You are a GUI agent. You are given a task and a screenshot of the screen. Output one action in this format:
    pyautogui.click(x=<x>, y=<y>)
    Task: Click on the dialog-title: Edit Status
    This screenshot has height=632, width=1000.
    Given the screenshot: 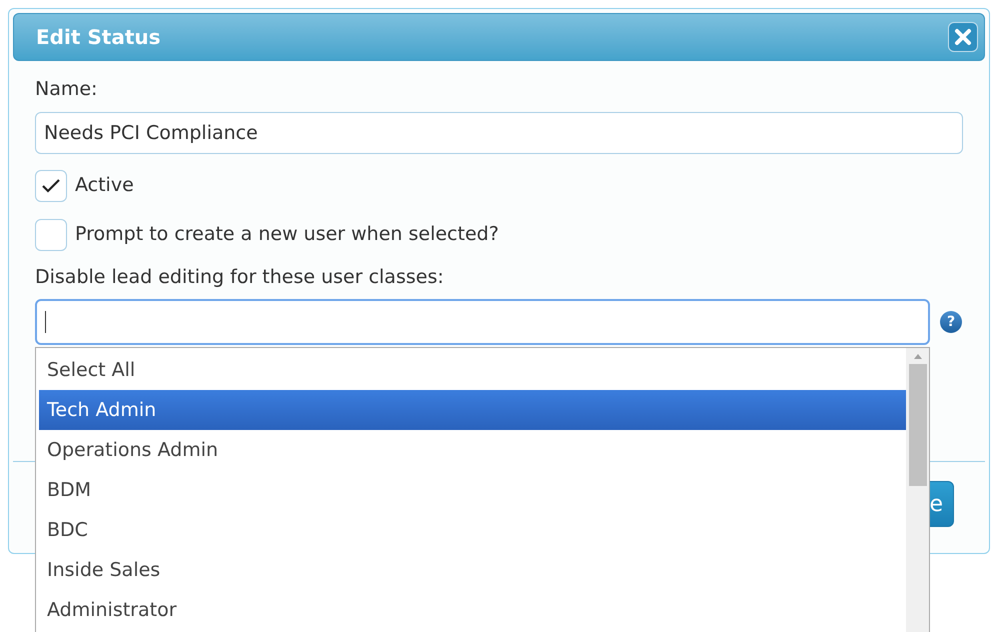 What is the action you would take?
    pyautogui.click(x=98, y=37)
    